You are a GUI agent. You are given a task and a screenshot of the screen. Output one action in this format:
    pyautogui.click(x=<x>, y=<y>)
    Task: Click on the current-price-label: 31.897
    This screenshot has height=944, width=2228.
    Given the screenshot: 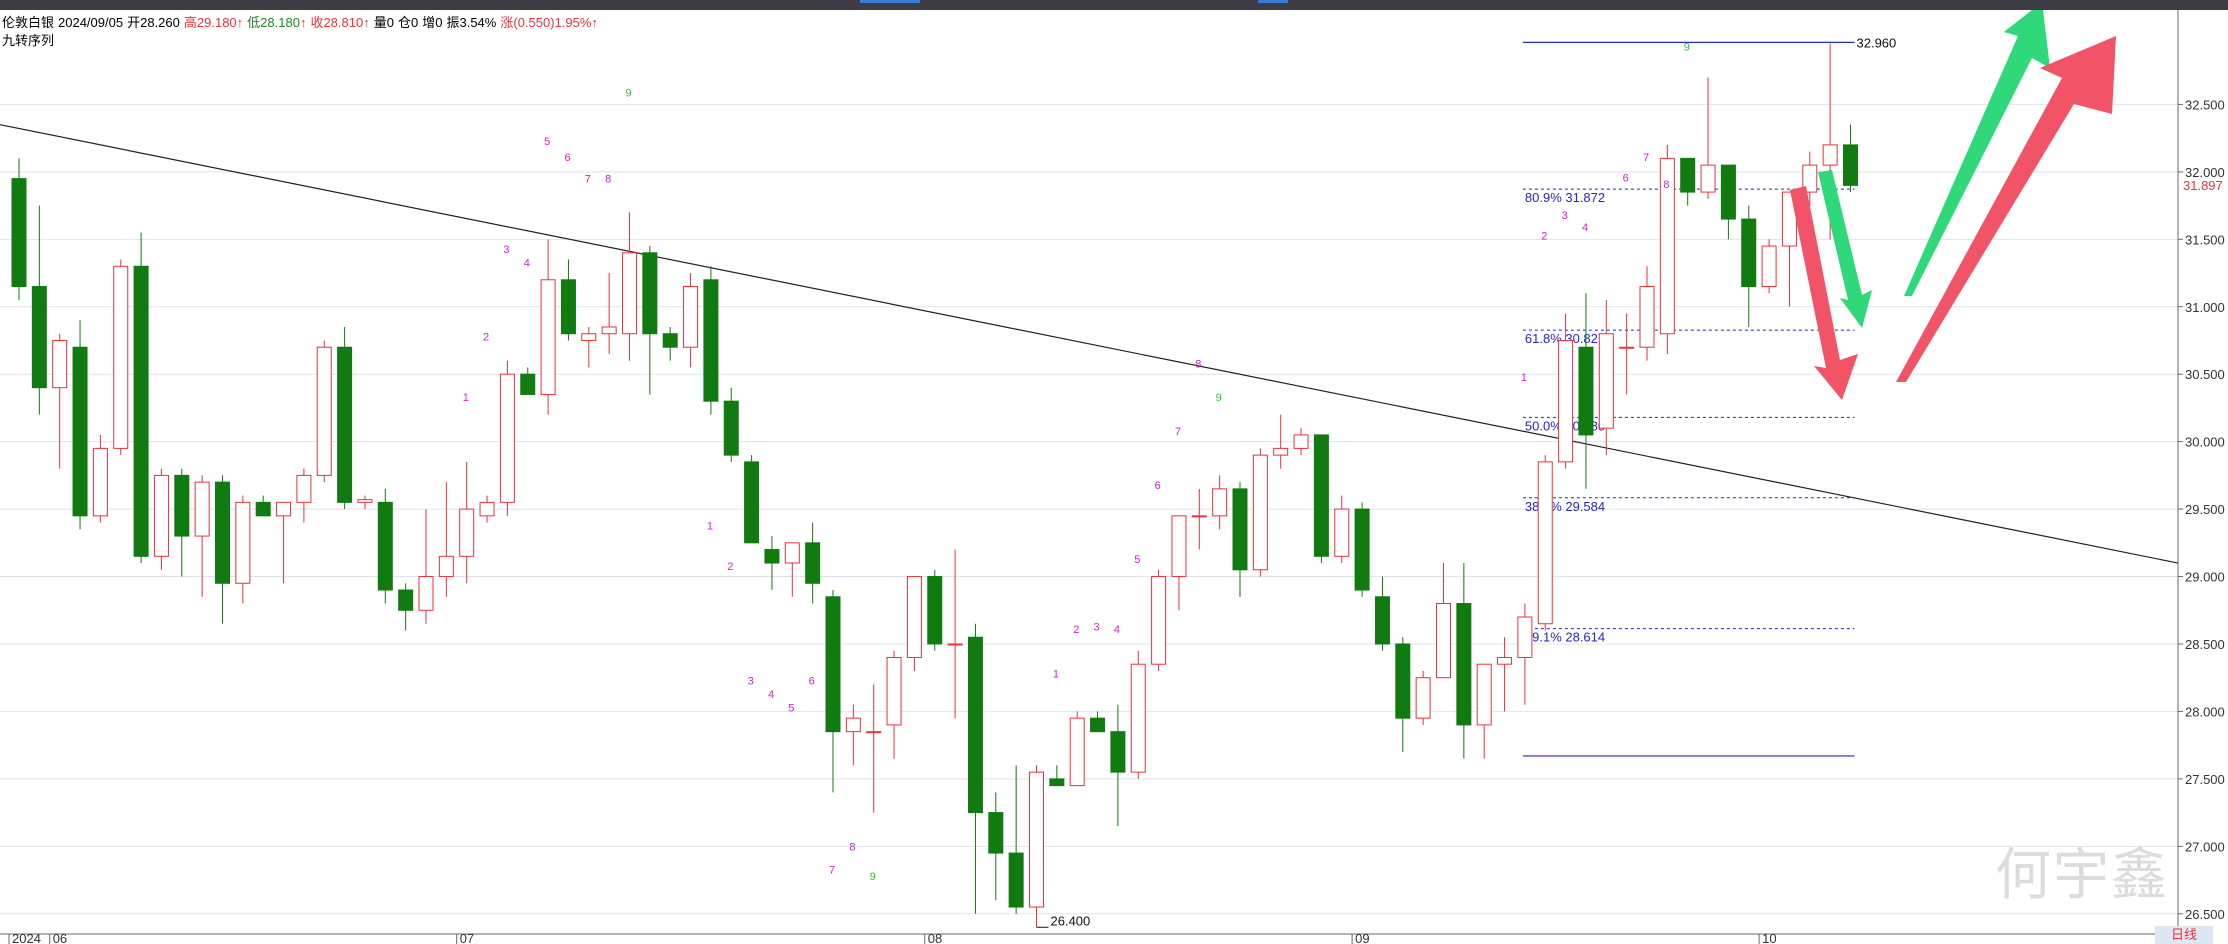 What is the action you would take?
    pyautogui.click(x=2203, y=185)
    